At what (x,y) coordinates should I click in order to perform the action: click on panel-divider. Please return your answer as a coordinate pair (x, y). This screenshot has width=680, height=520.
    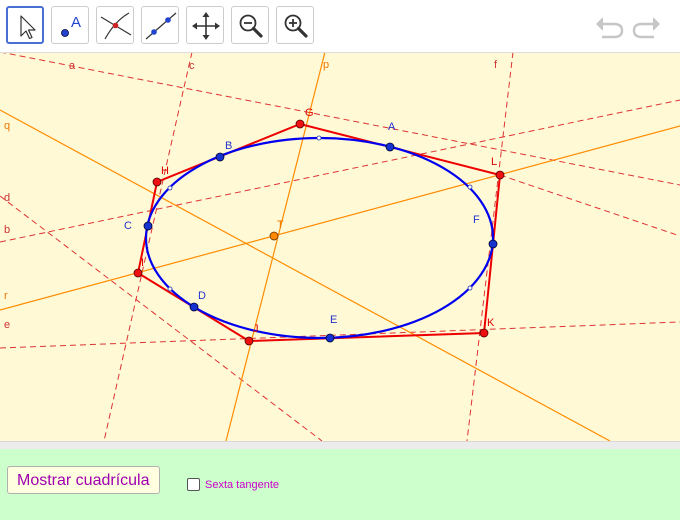
    Looking at the image, I should click on (340, 445).